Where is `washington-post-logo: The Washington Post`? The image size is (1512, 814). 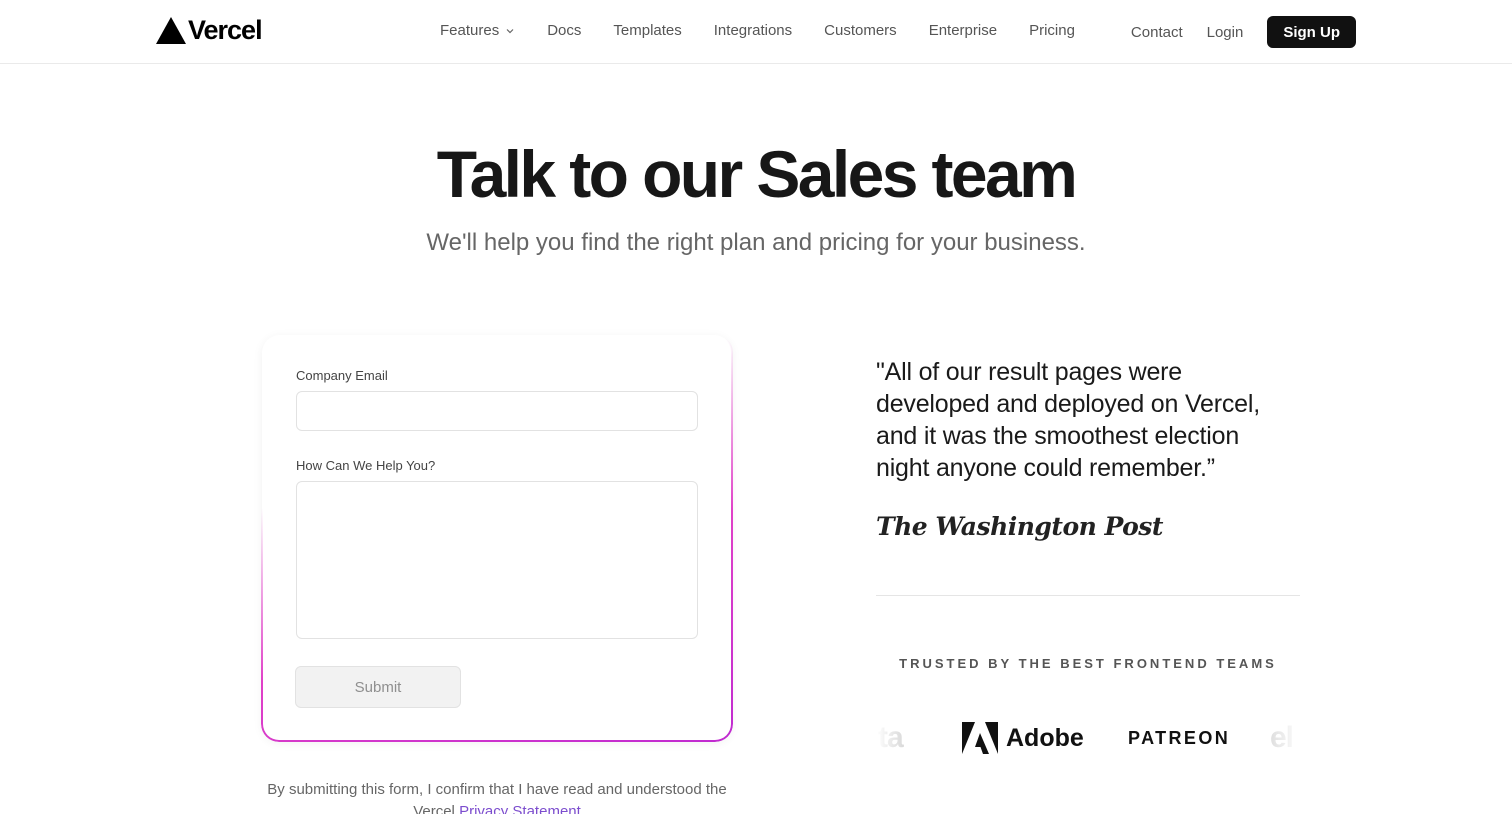 washington-post-logo: The Washington Post is located at coordinates (1019, 526).